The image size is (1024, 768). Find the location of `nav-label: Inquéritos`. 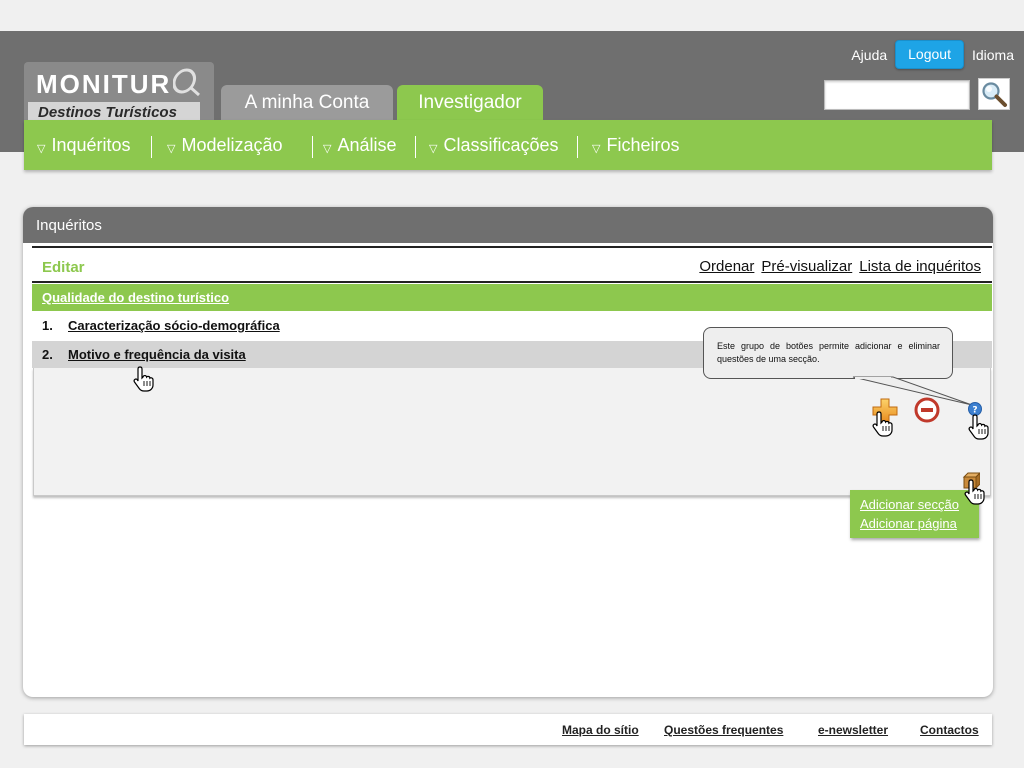

nav-label: Inquéritos is located at coordinates (91, 144).